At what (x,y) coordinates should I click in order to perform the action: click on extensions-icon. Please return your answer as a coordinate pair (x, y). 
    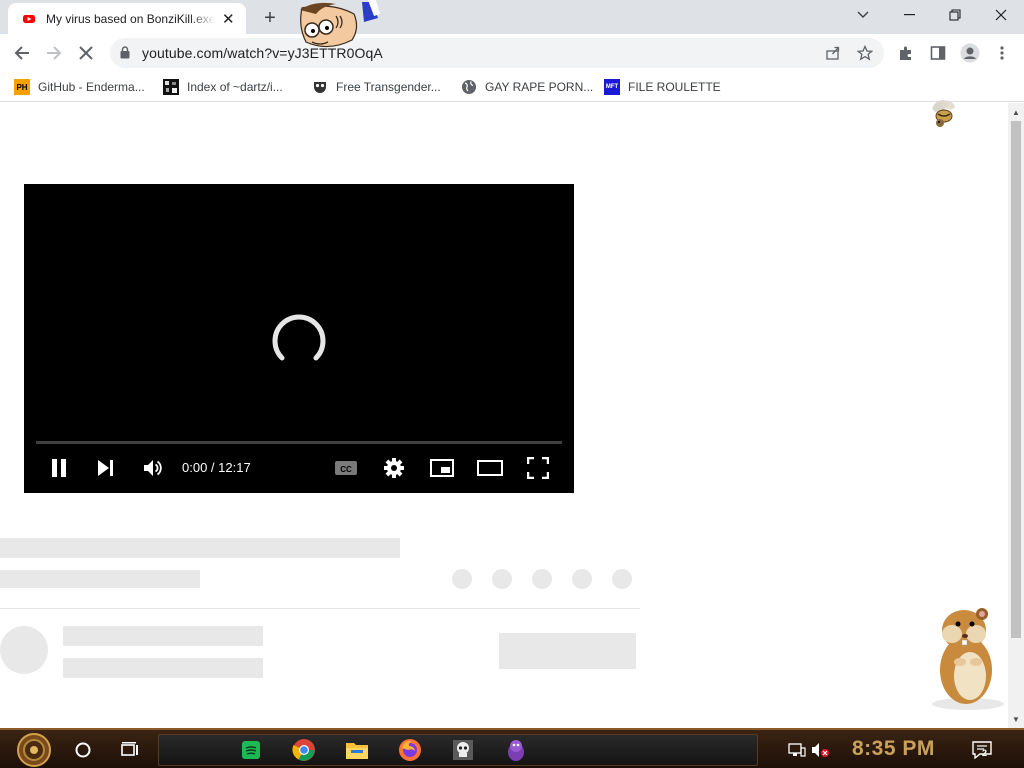
    Looking at the image, I should click on (906, 53).